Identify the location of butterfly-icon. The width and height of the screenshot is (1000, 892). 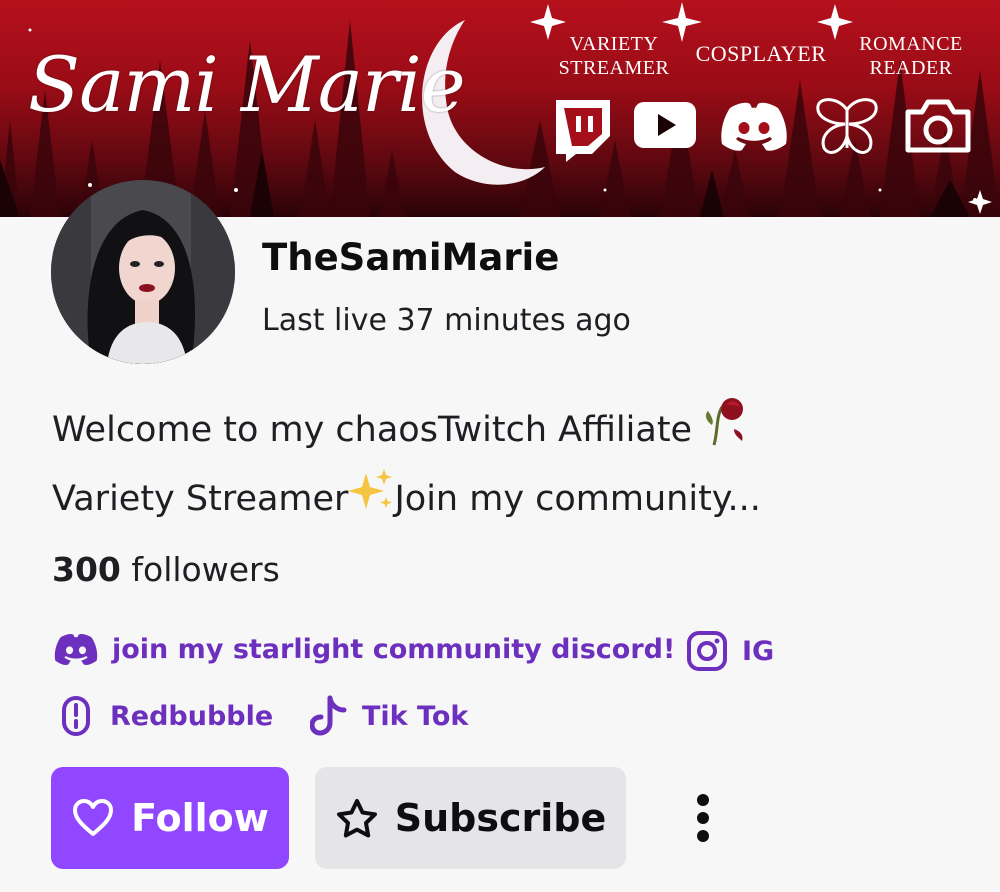
(847, 126).